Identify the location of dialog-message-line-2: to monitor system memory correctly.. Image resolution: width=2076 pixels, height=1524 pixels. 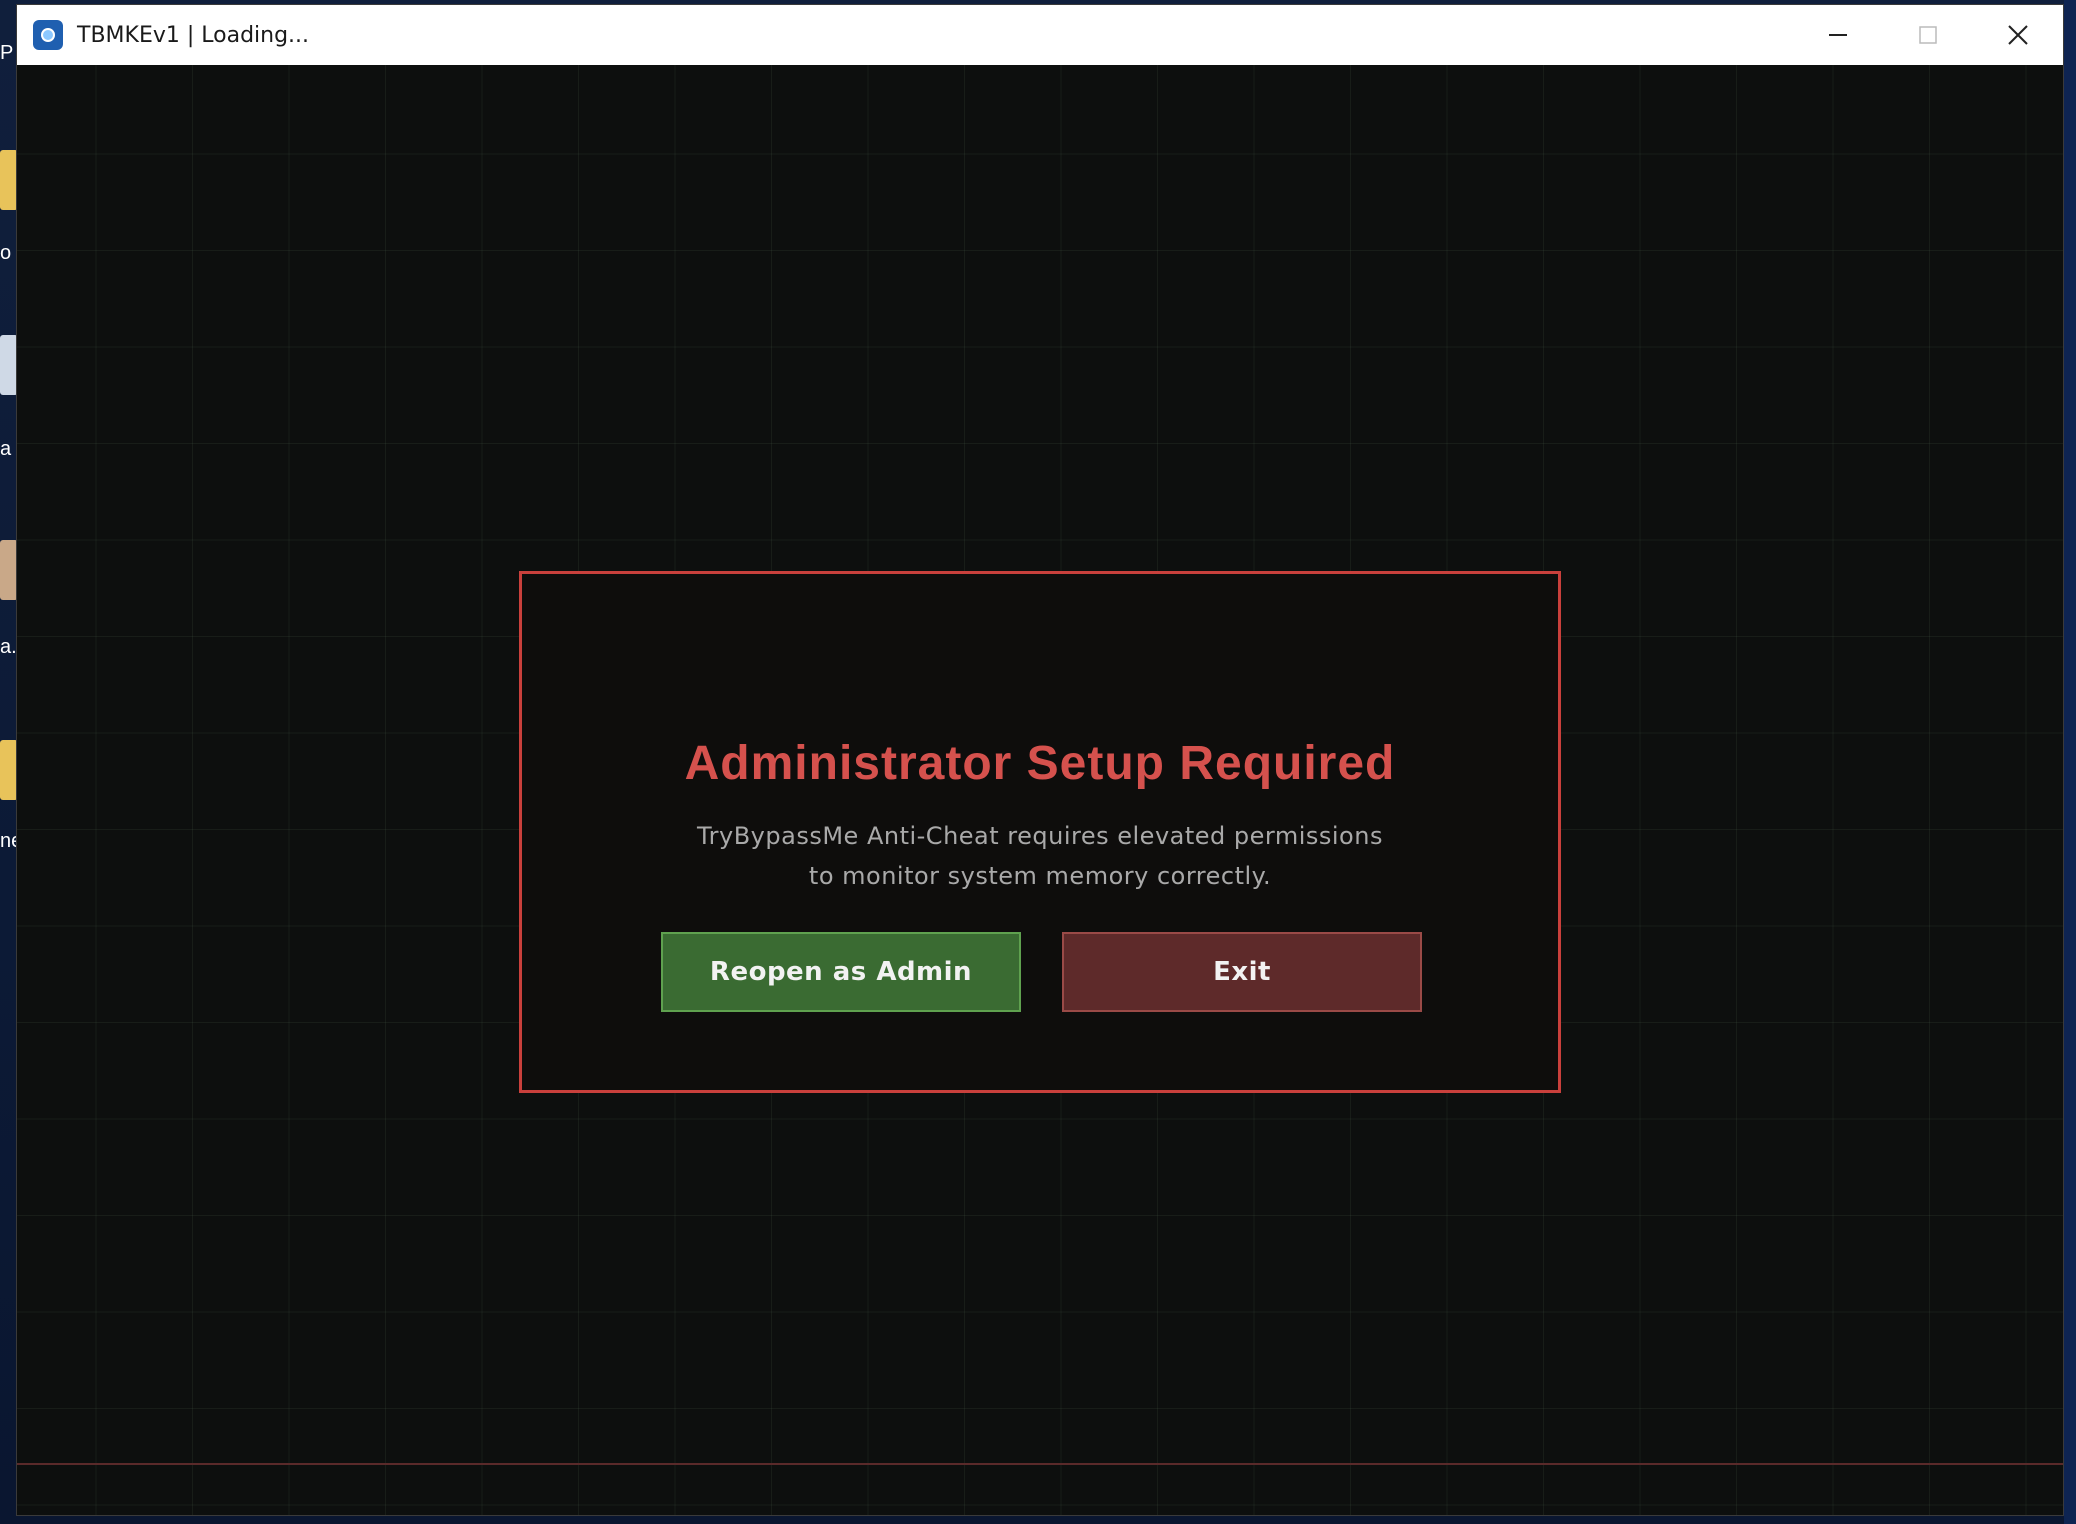
(1040, 876).